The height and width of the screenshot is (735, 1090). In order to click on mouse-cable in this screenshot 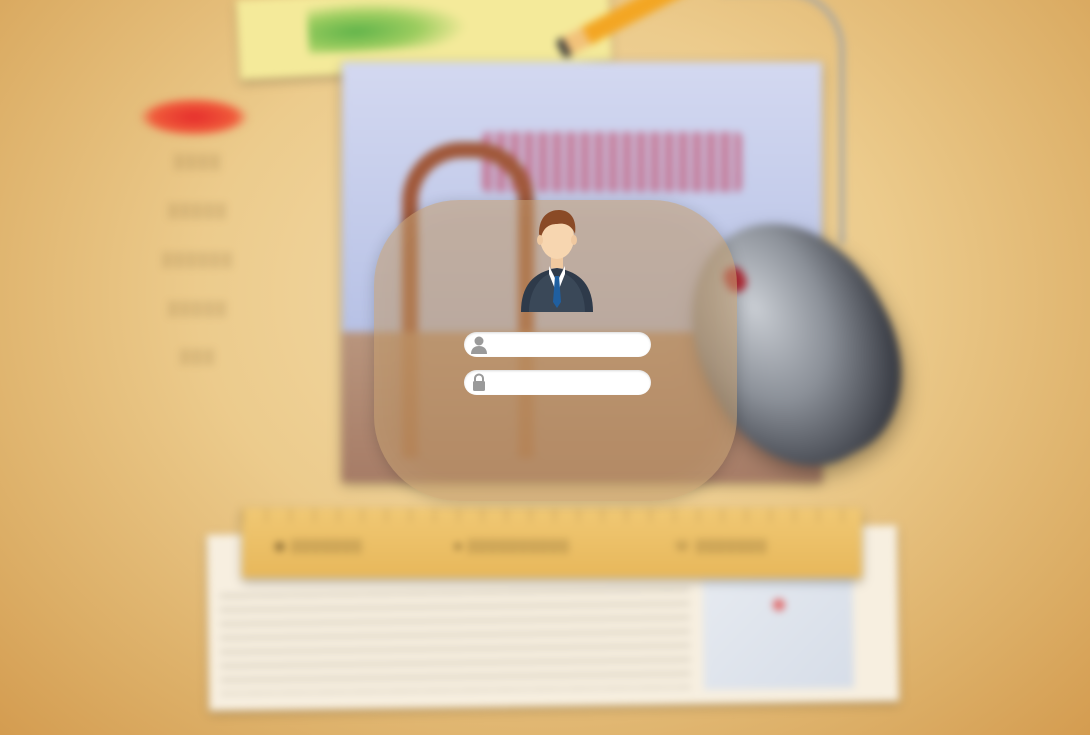, I will do `click(782, 122)`.